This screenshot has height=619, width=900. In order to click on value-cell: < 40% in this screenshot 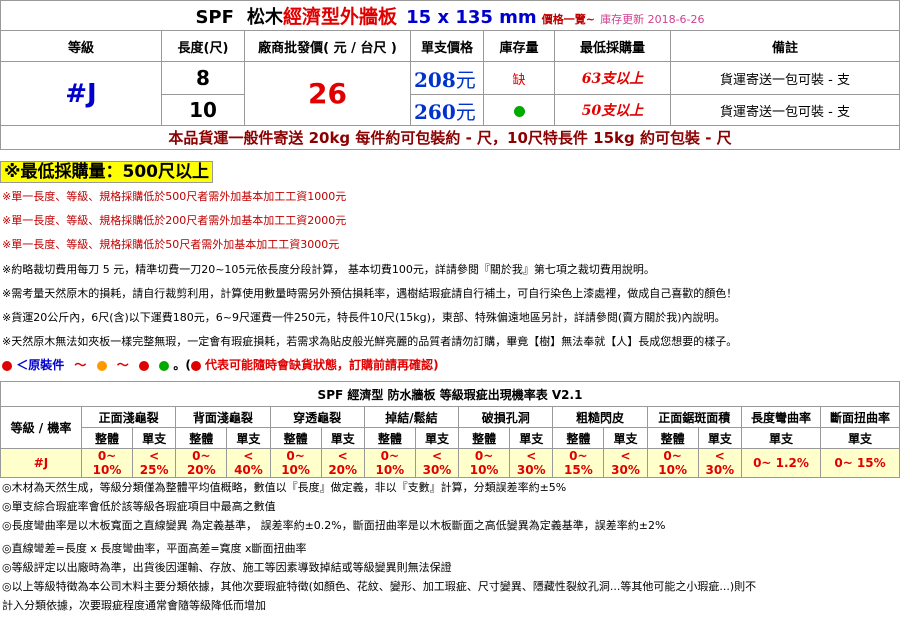, I will do `click(248, 463)`.